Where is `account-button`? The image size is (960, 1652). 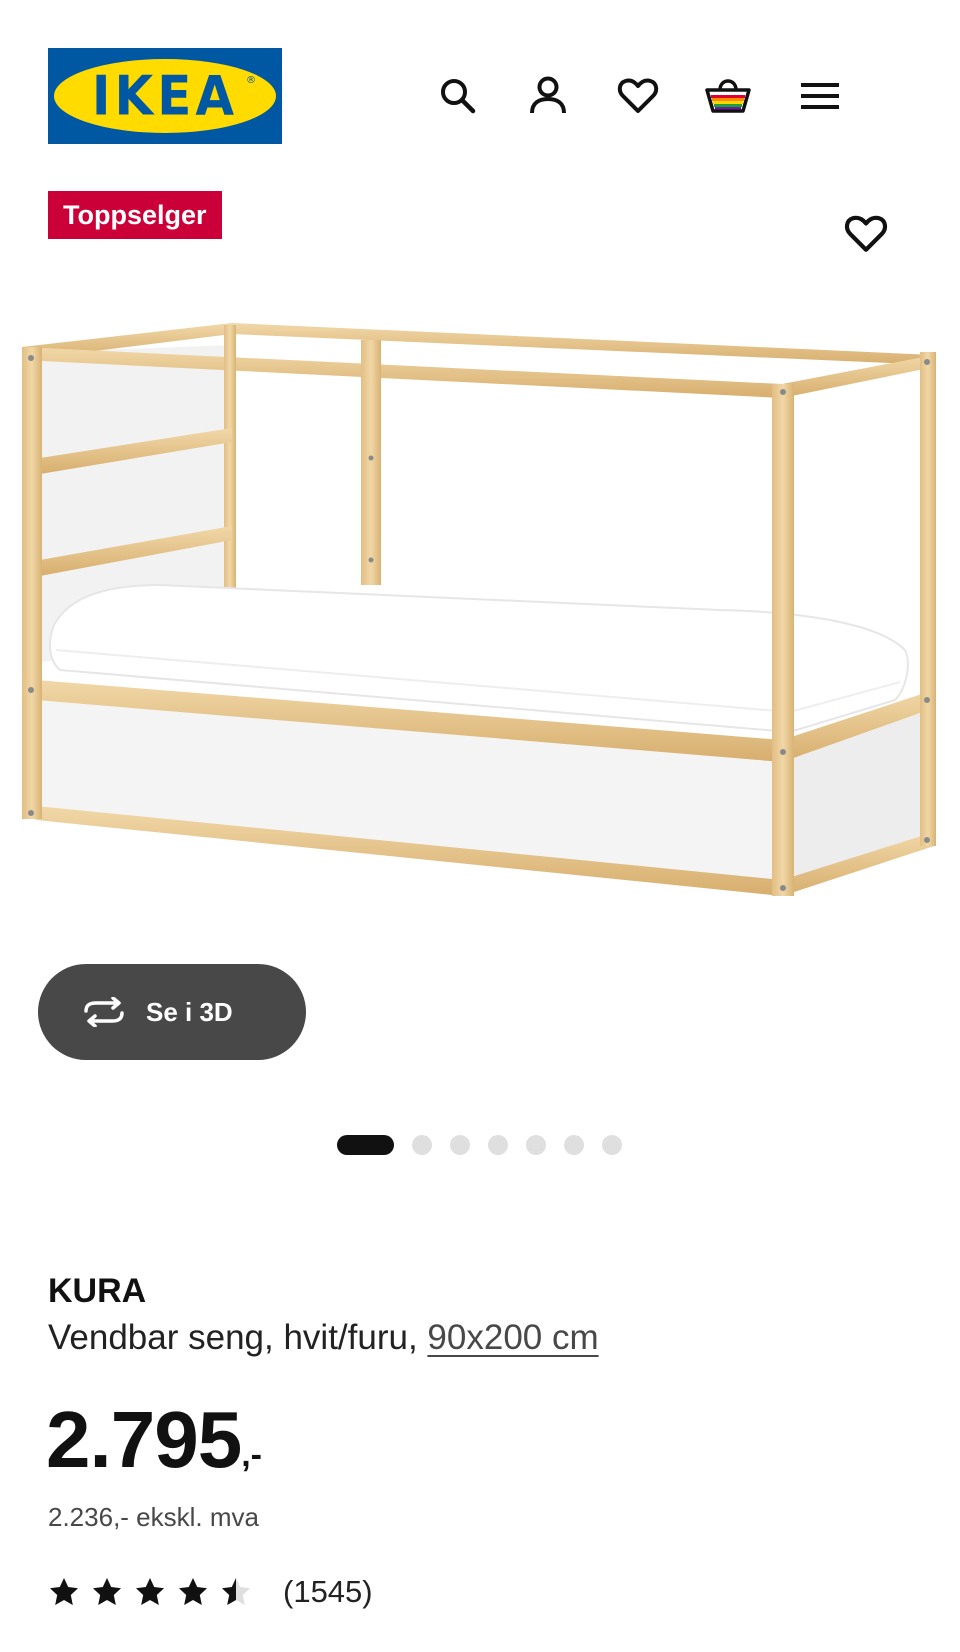 account-button is located at coordinates (548, 96).